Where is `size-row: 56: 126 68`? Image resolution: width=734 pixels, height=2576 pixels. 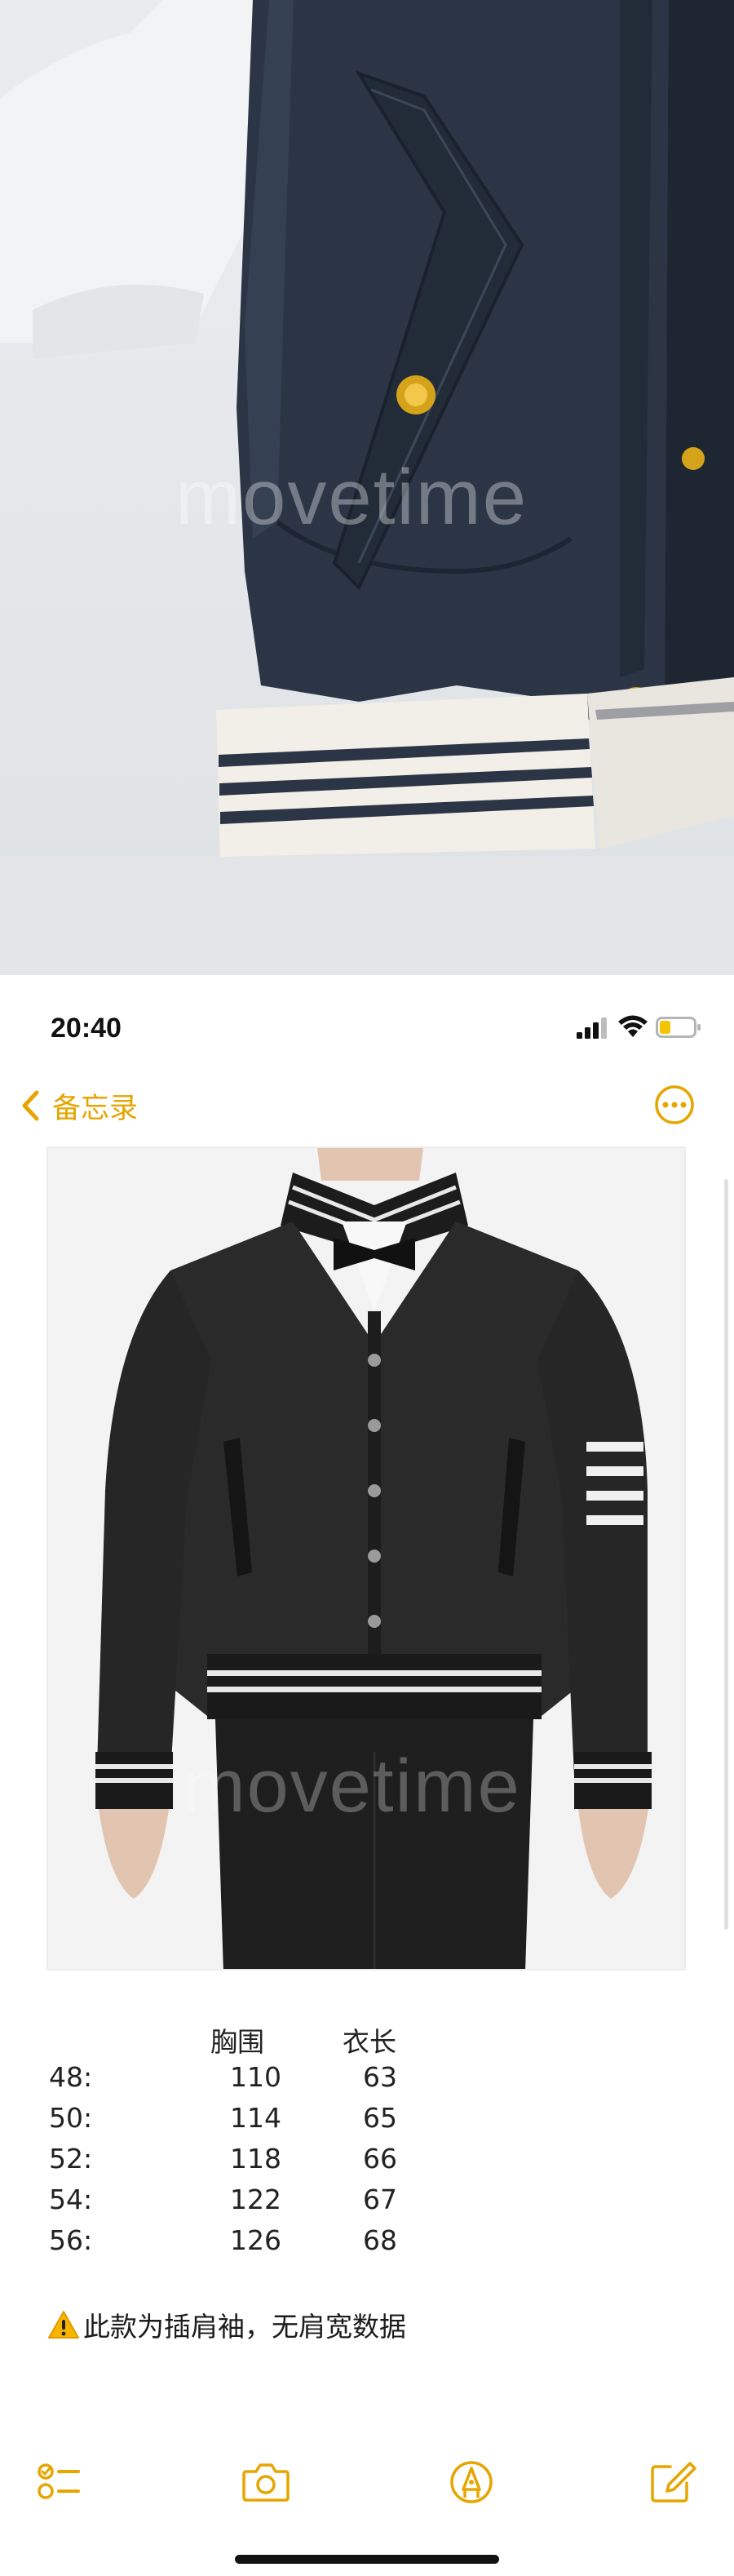
size-row: 56: 126 68 is located at coordinates (261, 2244).